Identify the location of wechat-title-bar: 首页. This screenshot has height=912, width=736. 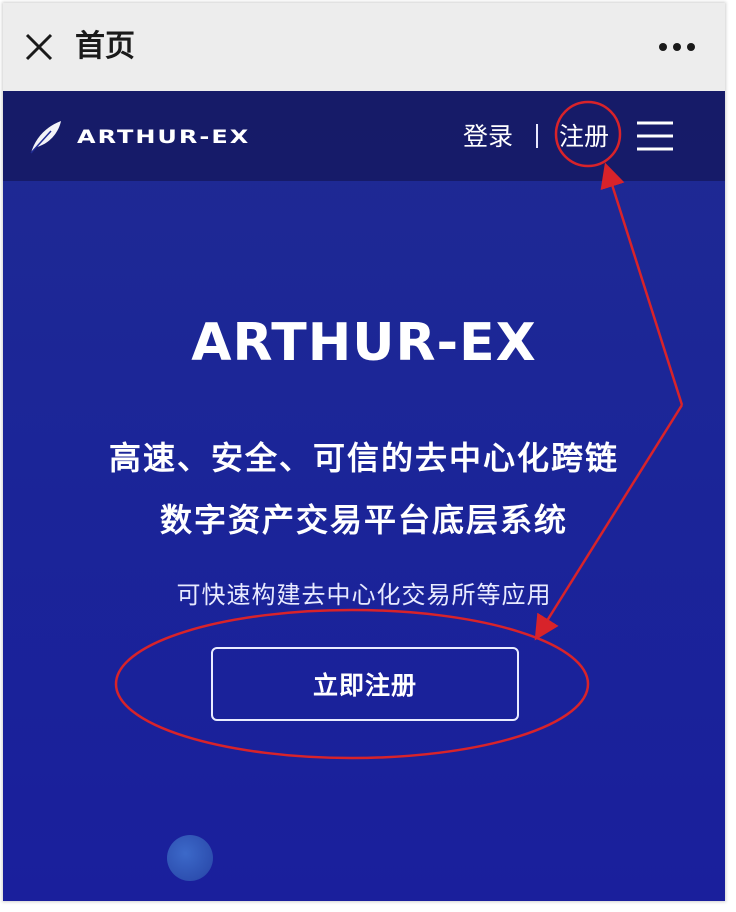
(364, 47).